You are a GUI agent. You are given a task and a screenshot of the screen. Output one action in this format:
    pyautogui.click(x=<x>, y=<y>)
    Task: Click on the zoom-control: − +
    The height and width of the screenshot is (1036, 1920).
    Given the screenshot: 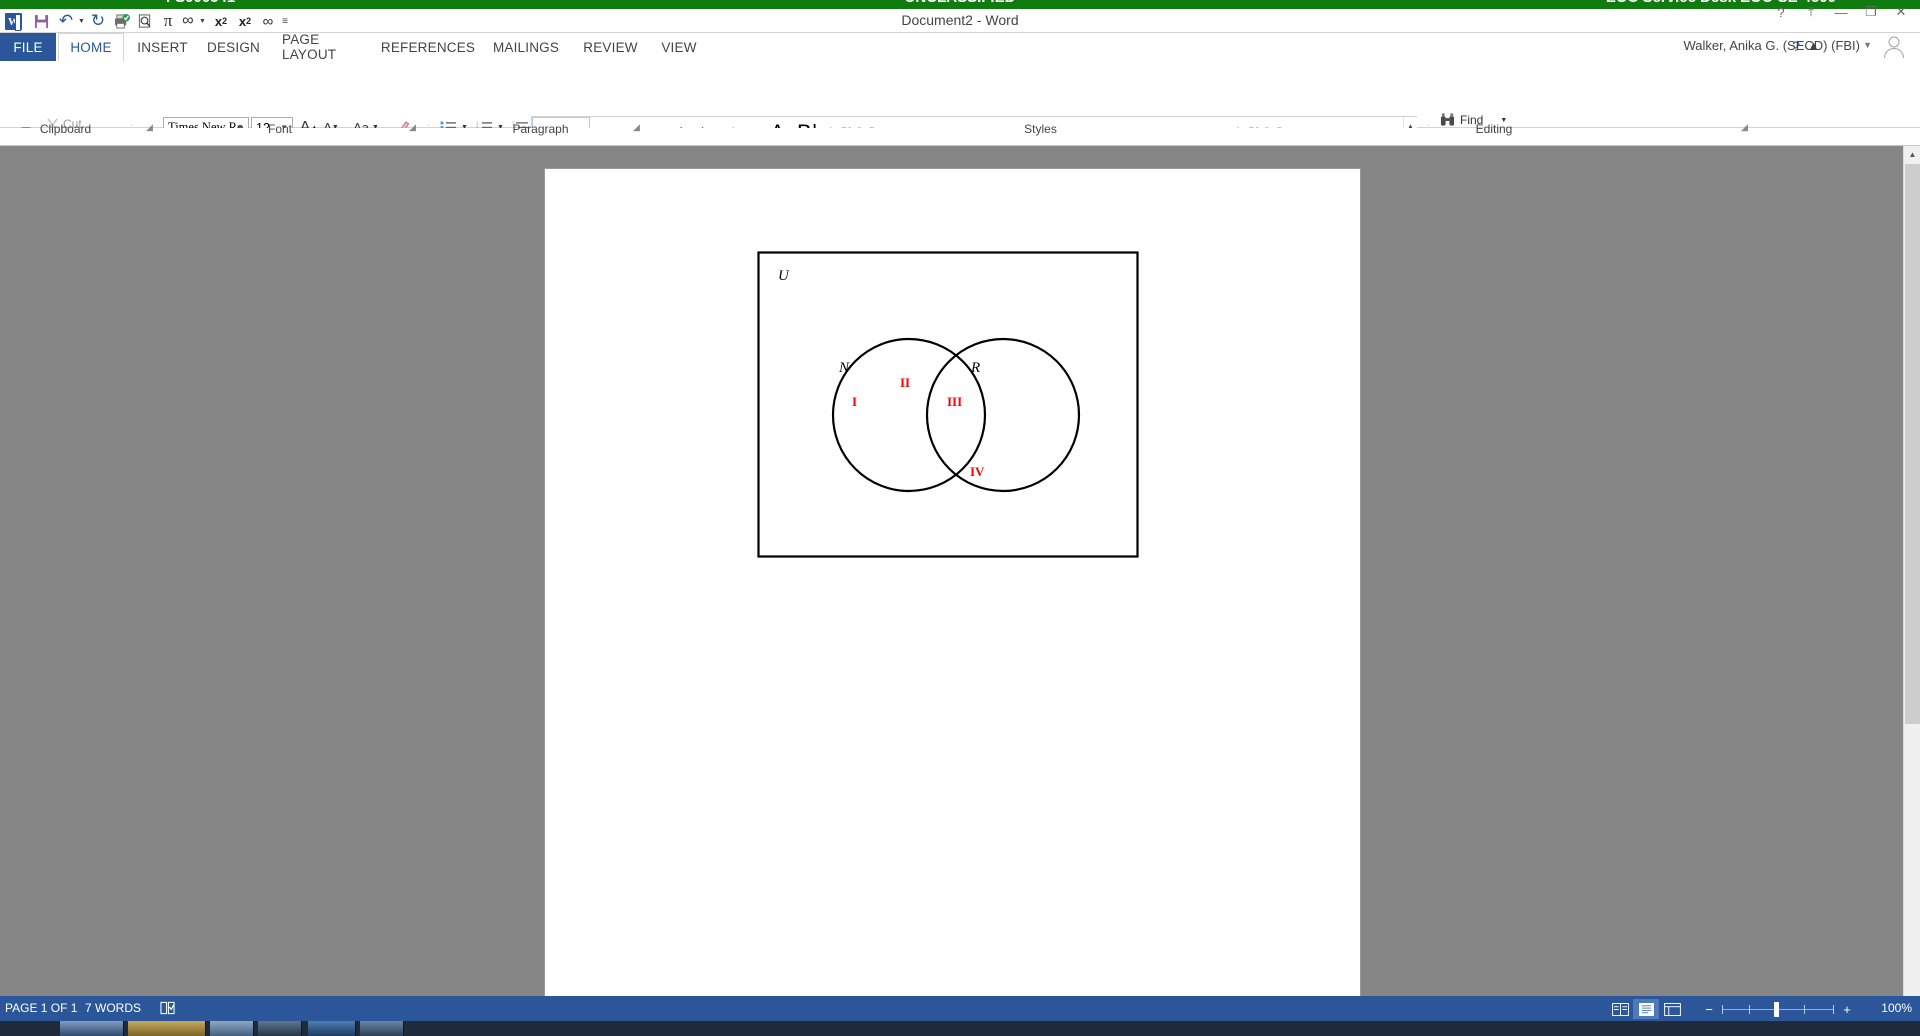 What is the action you would take?
    pyautogui.click(x=1778, y=1009)
    